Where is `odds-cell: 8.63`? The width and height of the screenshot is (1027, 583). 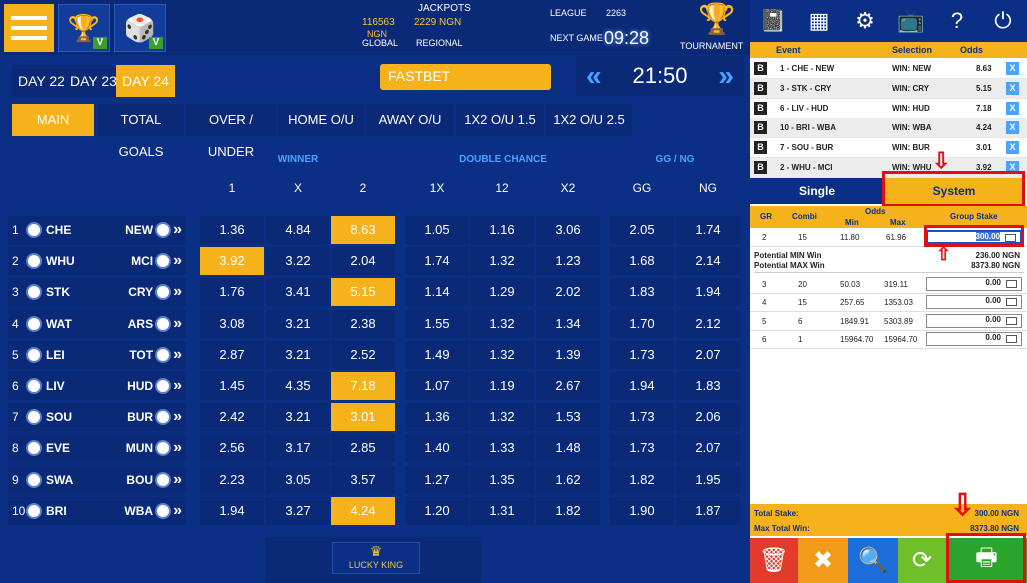 odds-cell: 8.63 is located at coordinates (363, 230).